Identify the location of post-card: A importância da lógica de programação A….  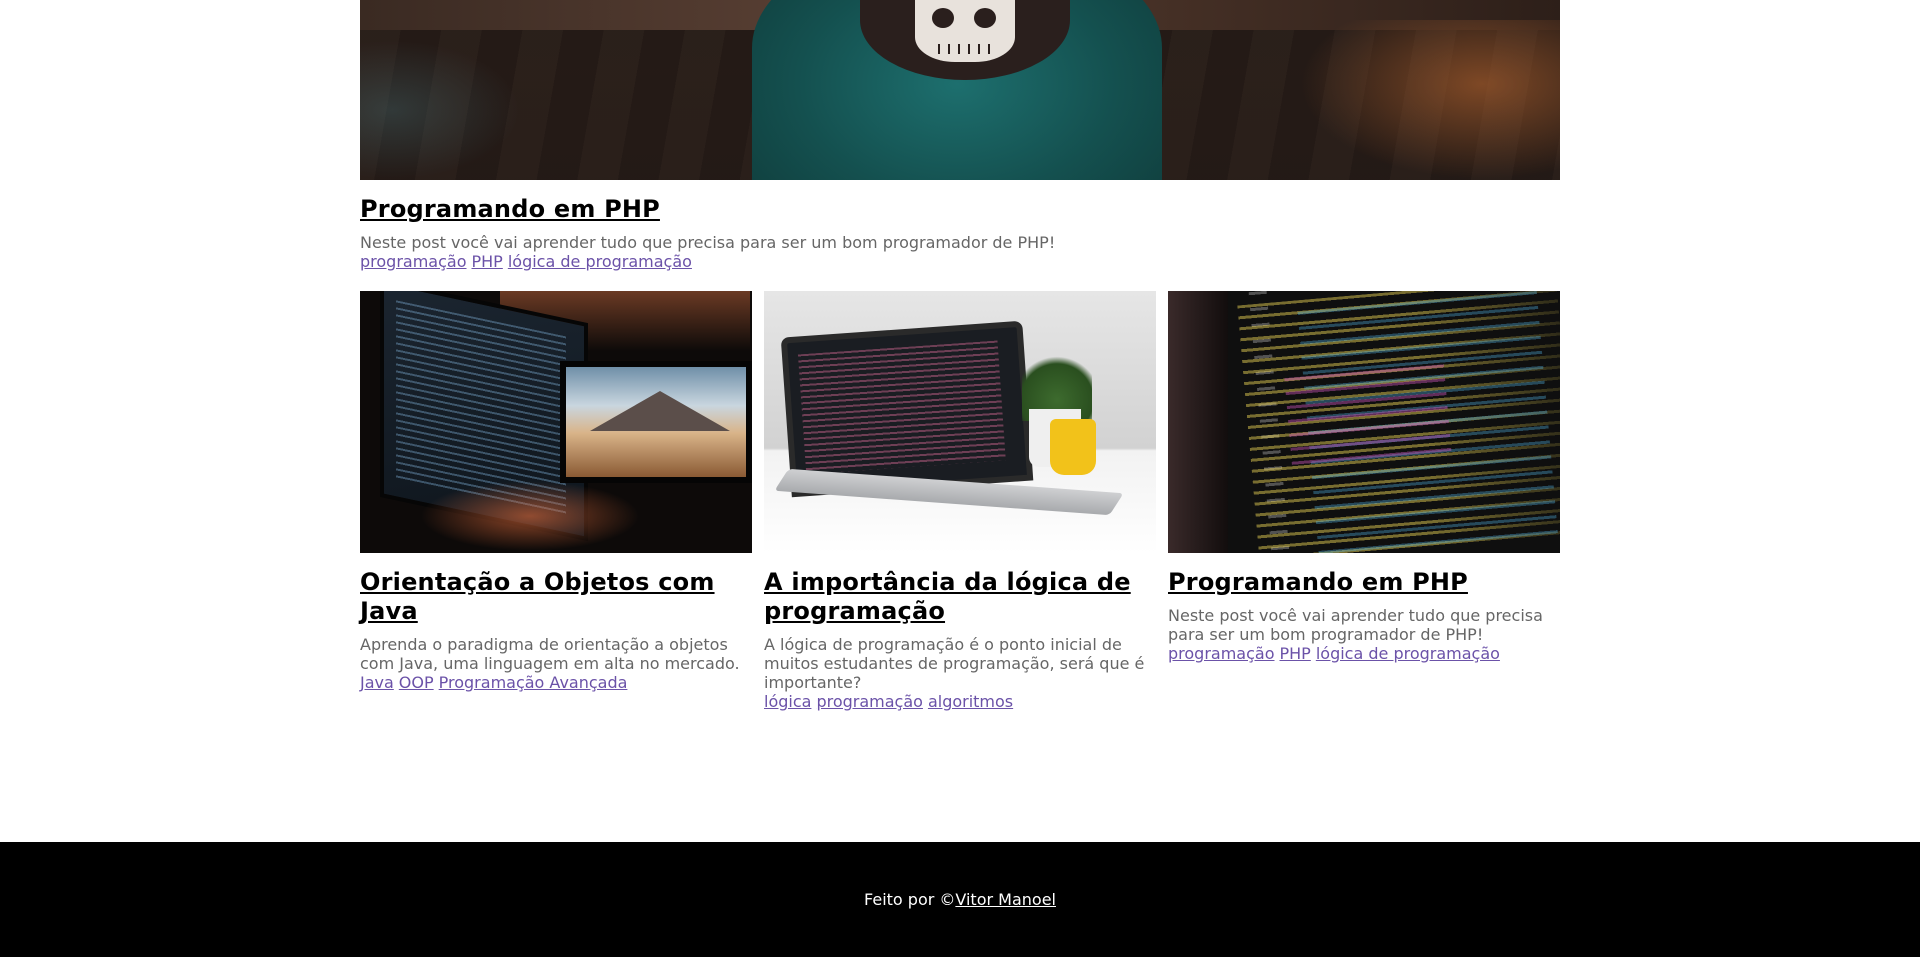
(960, 501).